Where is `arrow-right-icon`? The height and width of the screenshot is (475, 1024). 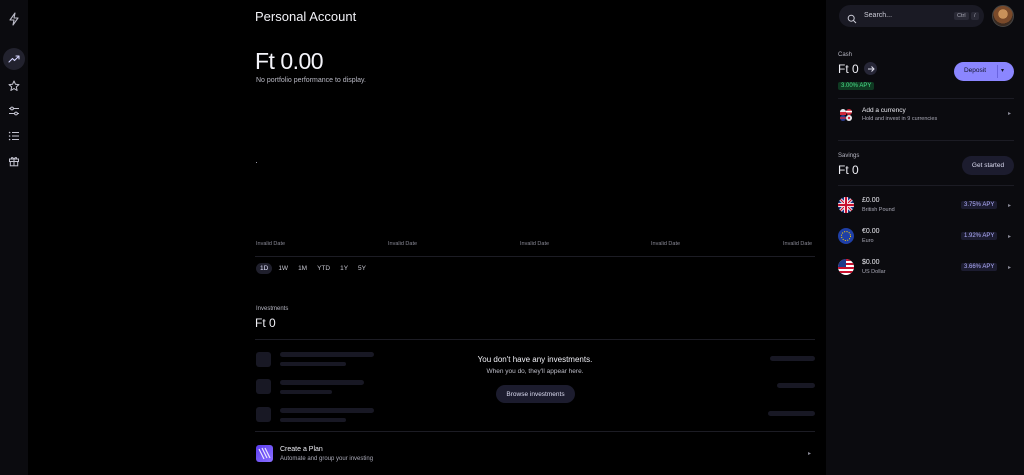 arrow-right-icon is located at coordinates (870, 68).